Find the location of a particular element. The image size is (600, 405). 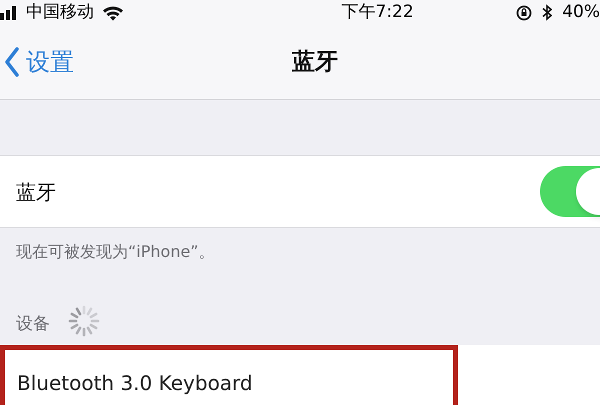

footer-note: 现在可被发现为“iPhone”。 is located at coordinates (115, 251).